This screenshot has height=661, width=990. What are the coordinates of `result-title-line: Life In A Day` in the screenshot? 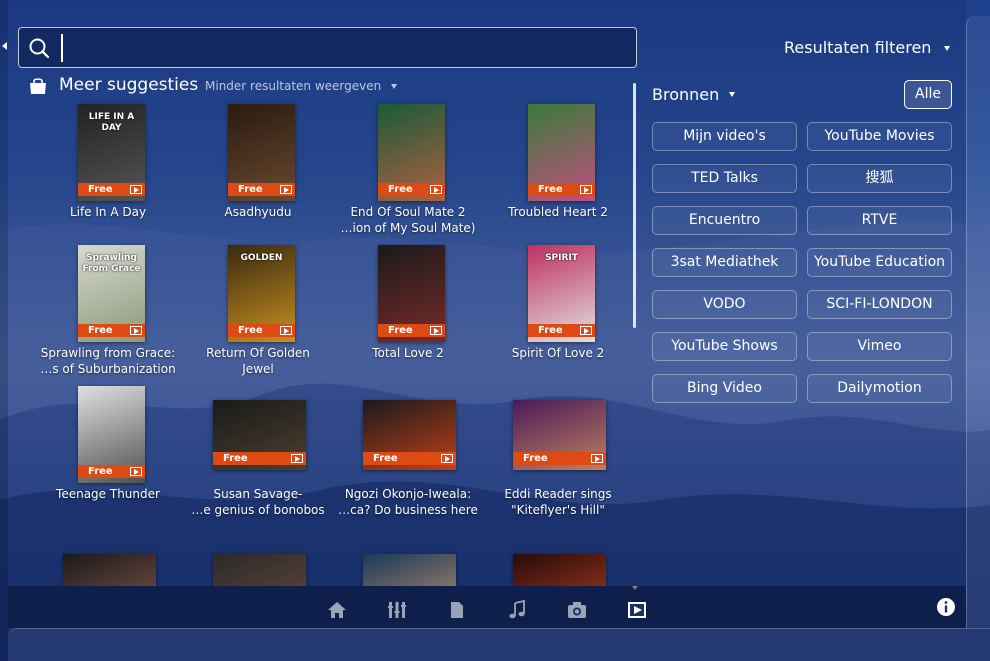 It's located at (108, 212).